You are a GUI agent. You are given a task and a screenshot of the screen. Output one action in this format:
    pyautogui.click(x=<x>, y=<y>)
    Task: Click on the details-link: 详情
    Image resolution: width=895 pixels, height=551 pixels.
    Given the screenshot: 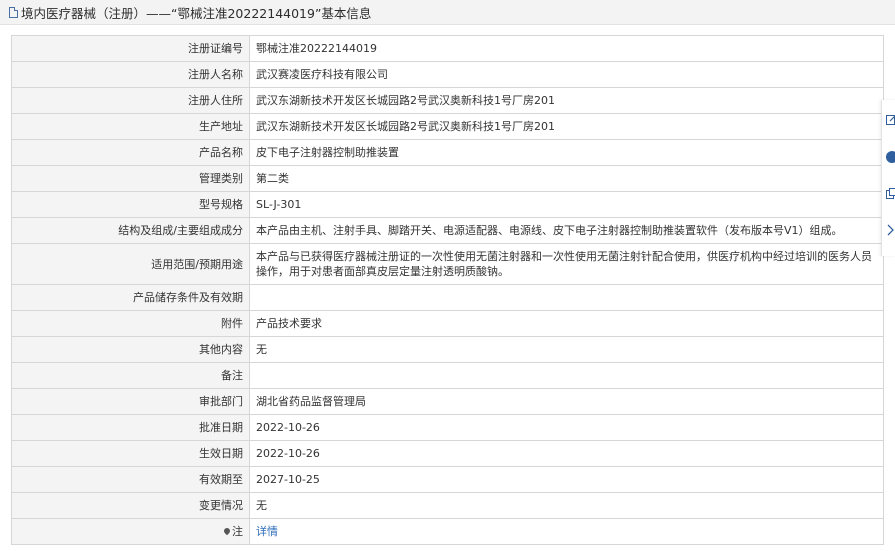 What is the action you would take?
    pyautogui.click(x=267, y=531)
    